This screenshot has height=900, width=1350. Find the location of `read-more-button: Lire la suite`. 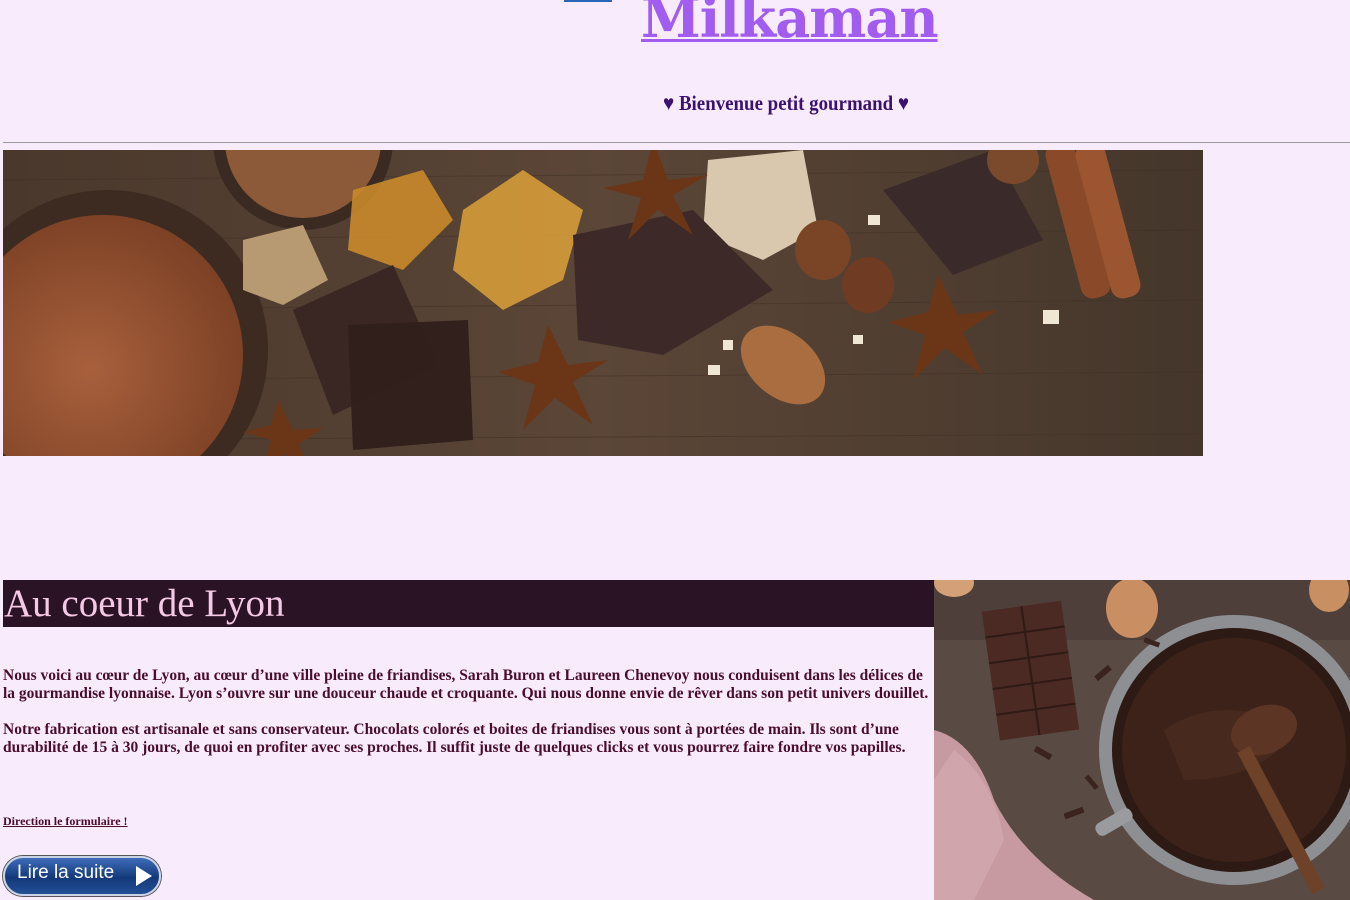

read-more-button: Lire la suite is located at coordinates (83, 878).